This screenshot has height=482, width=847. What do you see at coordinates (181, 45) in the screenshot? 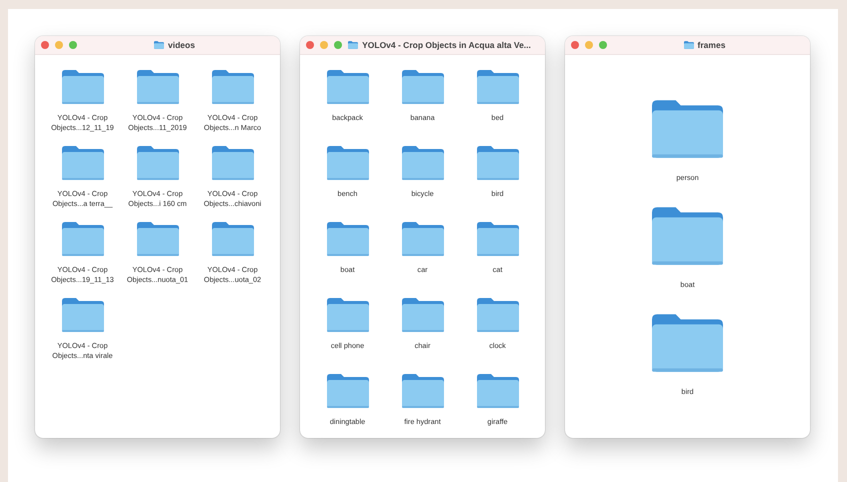
I see `window-title: videos` at bounding box center [181, 45].